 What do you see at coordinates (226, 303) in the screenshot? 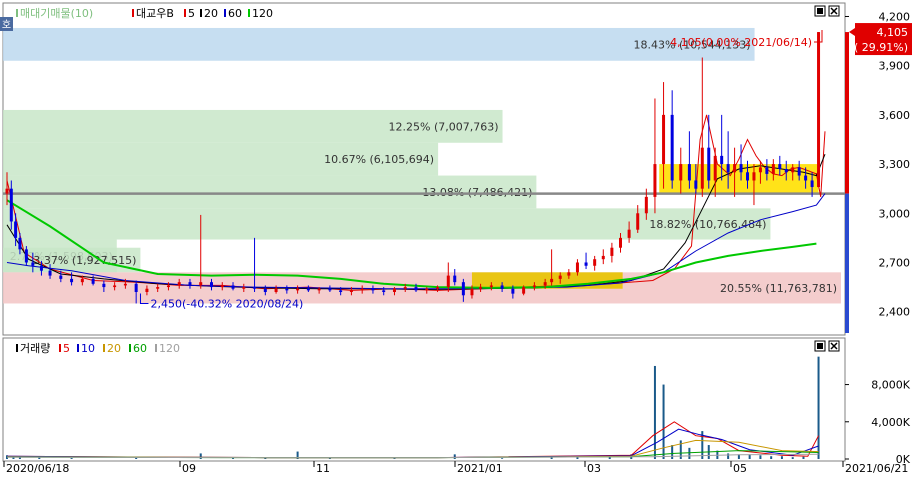
I see `annotation-low: 2,450(-40.32% 2020/08/24)` at bounding box center [226, 303].